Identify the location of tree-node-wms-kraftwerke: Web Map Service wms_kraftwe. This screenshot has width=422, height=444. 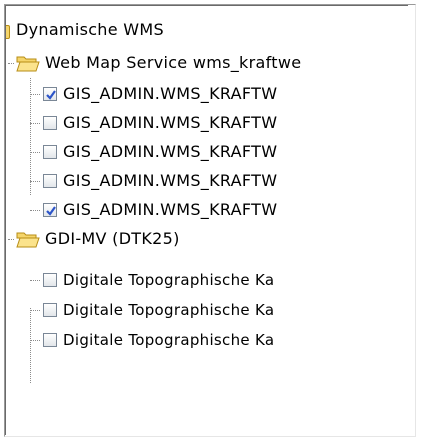
(206, 63).